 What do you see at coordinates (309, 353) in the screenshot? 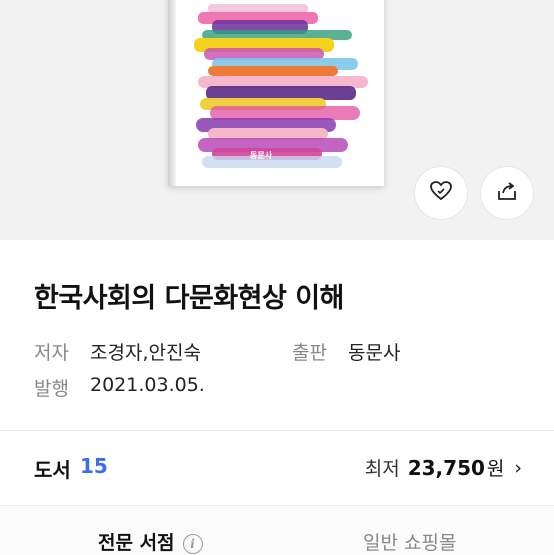
I see `publisher-label: 출판` at bounding box center [309, 353].